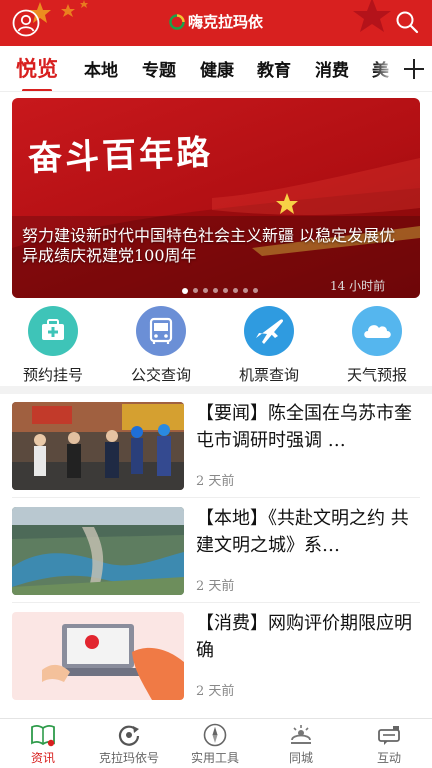 The image size is (432, 768). I want to click on news-item: 【消费】网购评价期限应明确 2 天前, so click(216, 656).